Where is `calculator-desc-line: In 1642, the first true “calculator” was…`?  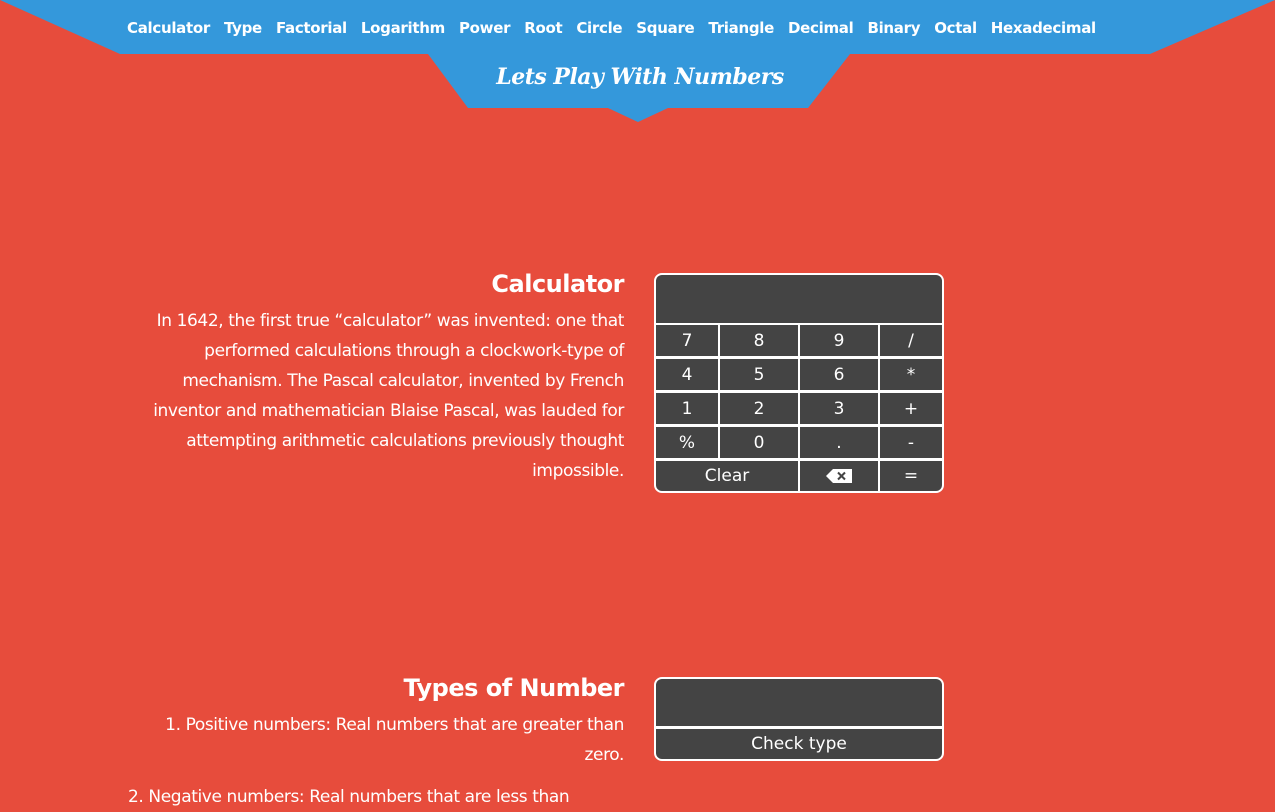 calculator-desc-line: In 1642, the first true “calculator” was… is located at coordinates (390, 321).